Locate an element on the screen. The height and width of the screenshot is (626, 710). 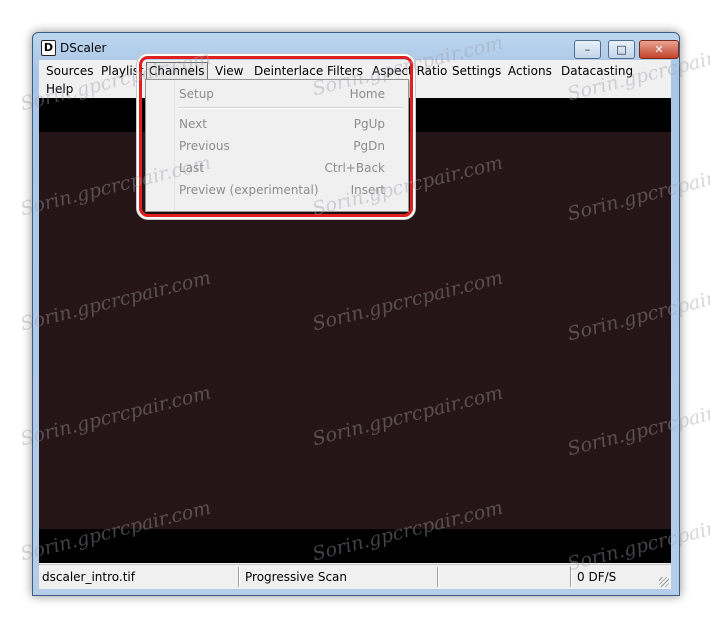
maximize-icon: □ is located at coordinates (621, 49).